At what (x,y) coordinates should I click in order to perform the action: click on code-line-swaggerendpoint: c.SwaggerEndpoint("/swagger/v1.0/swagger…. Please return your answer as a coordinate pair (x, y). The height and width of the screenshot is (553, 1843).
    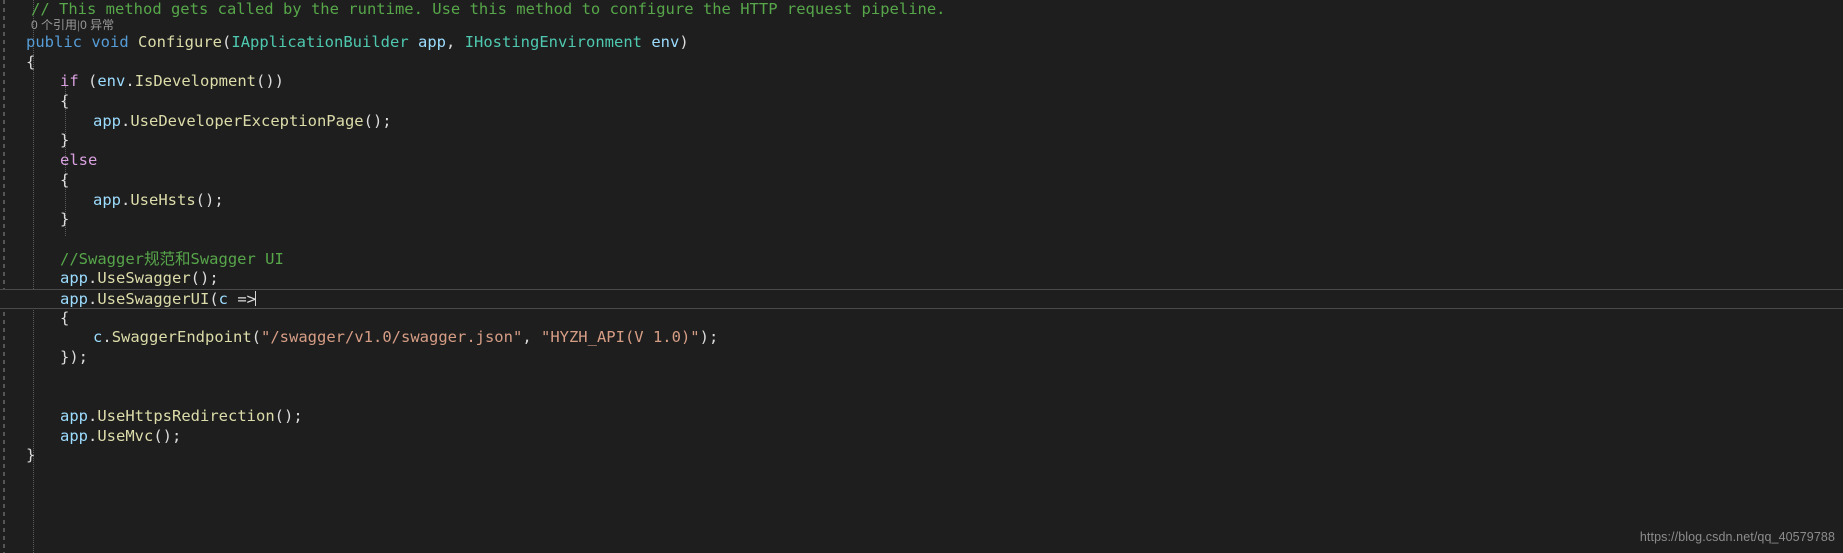
    Looking at the image, I should click on (921, 338).